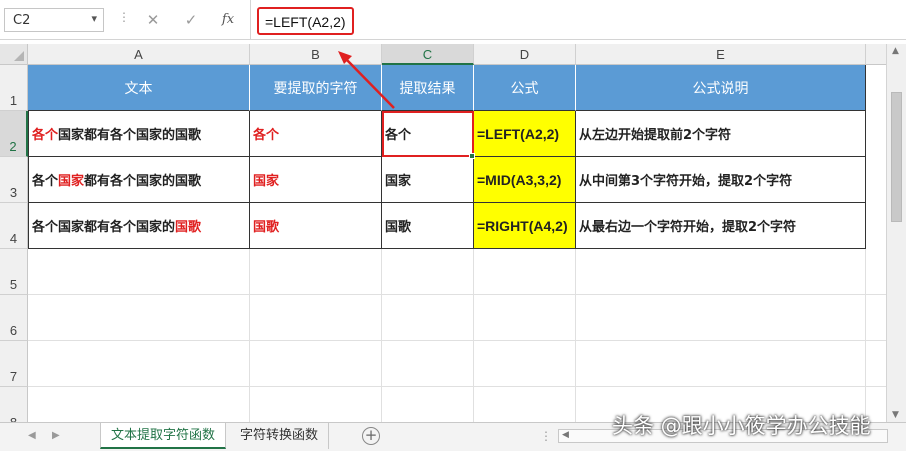 The height and width of the screenshot is (451, 906). I want to click on scroll-up-icon: ▲, so click(895, 51).